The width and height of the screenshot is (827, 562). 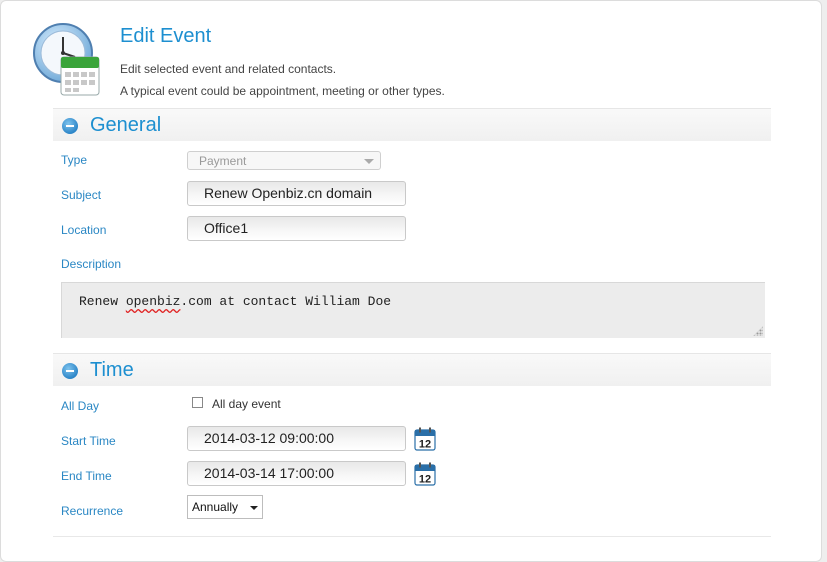 What do you see at coordinates (74, 160) in the screenshot?
I see `type-label: Type` at bounding box center [74, 160].